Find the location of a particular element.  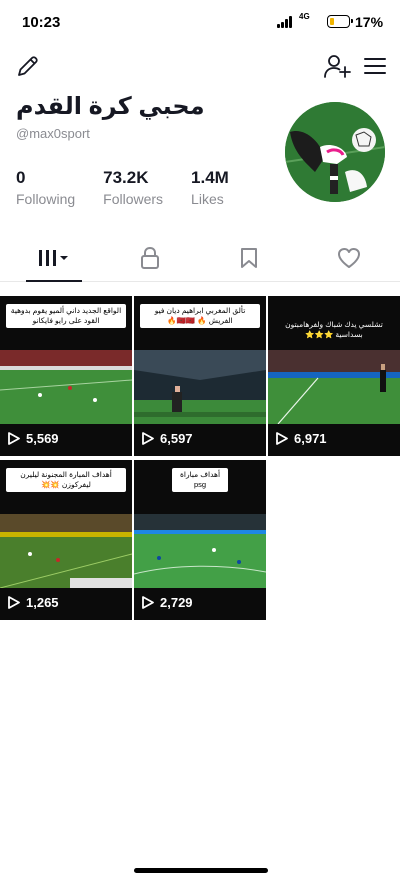

heart-icon is located at coordinates (349, 258).